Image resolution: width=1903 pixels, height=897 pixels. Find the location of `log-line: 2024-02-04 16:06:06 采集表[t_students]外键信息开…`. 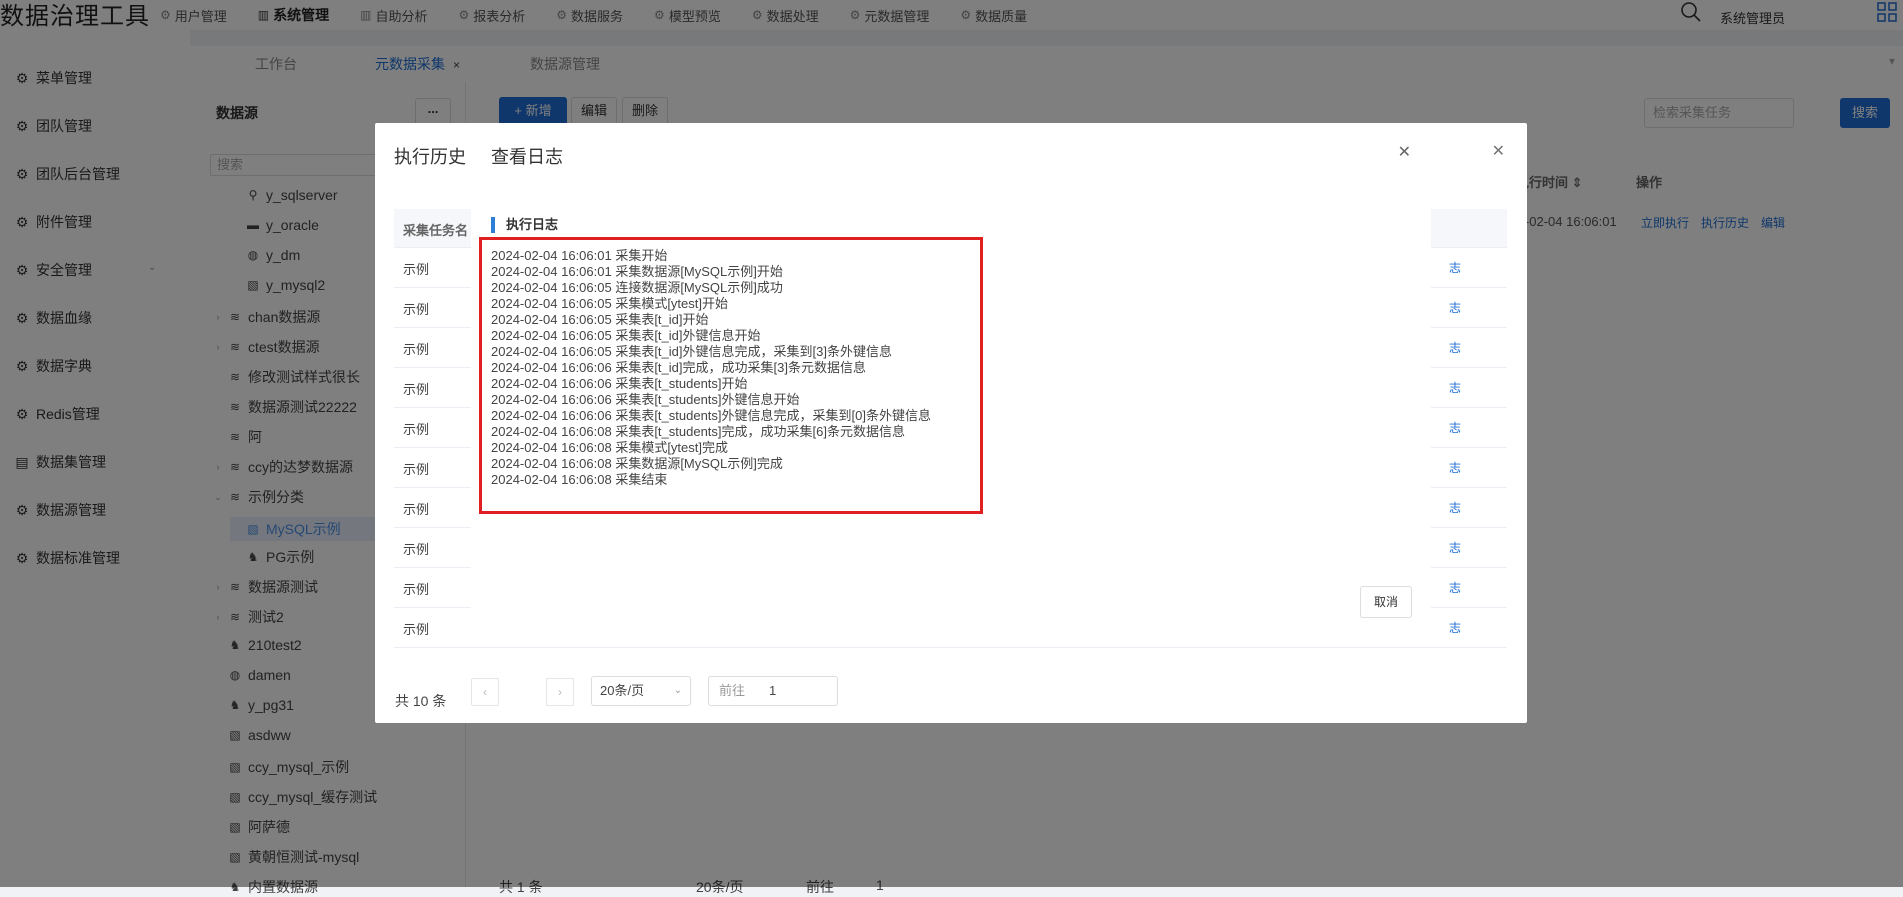

log-line: 2024-02-04 16:06:06 采集表[t_students]外键信息开… is located at coordinates (645, 399).